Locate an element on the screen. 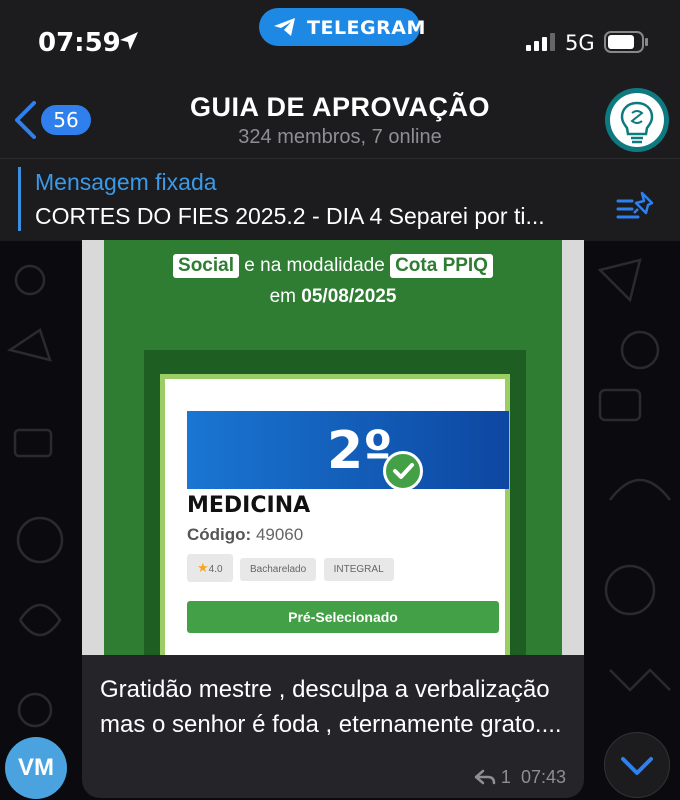 The height and width of the screenshot is (800, 680). course-code-label: Código: is located at coordinates (219, 534).